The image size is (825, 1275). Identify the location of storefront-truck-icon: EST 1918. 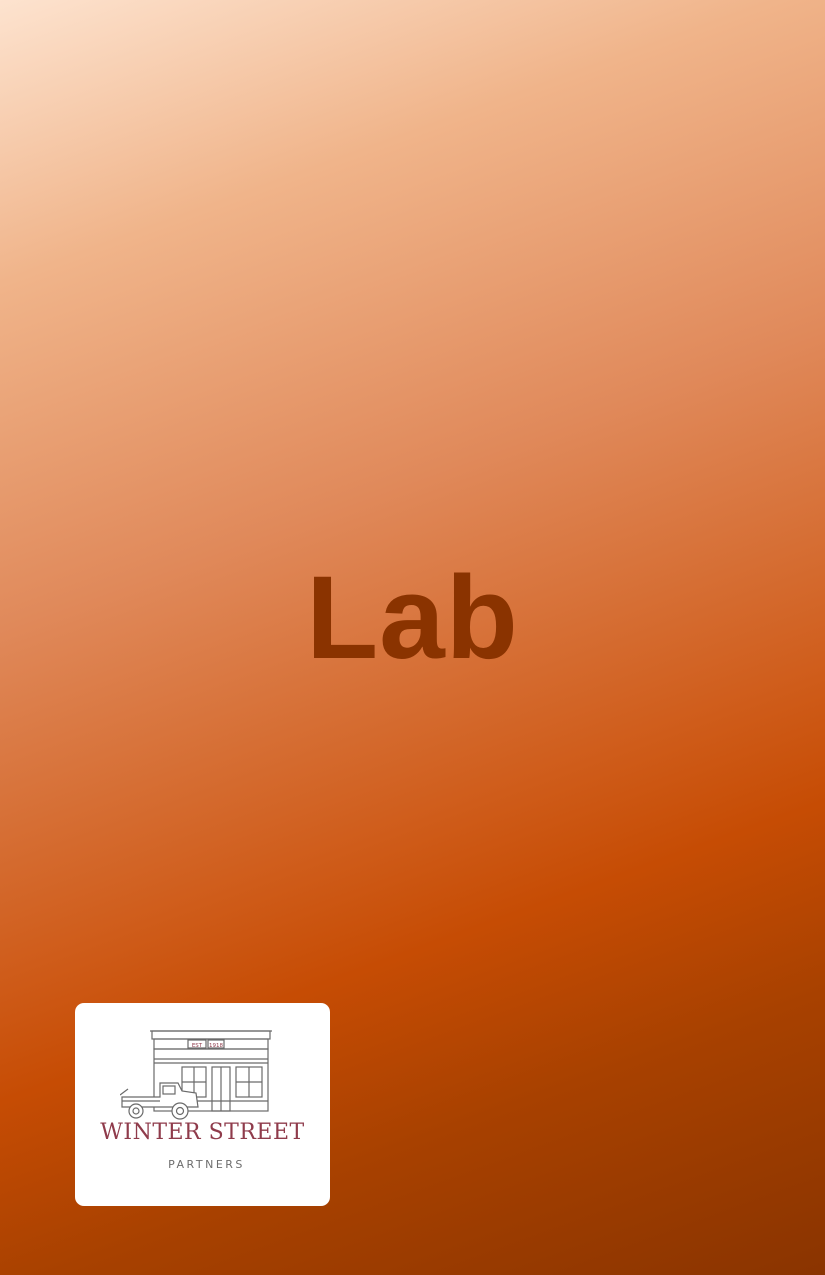
(196, 1075).